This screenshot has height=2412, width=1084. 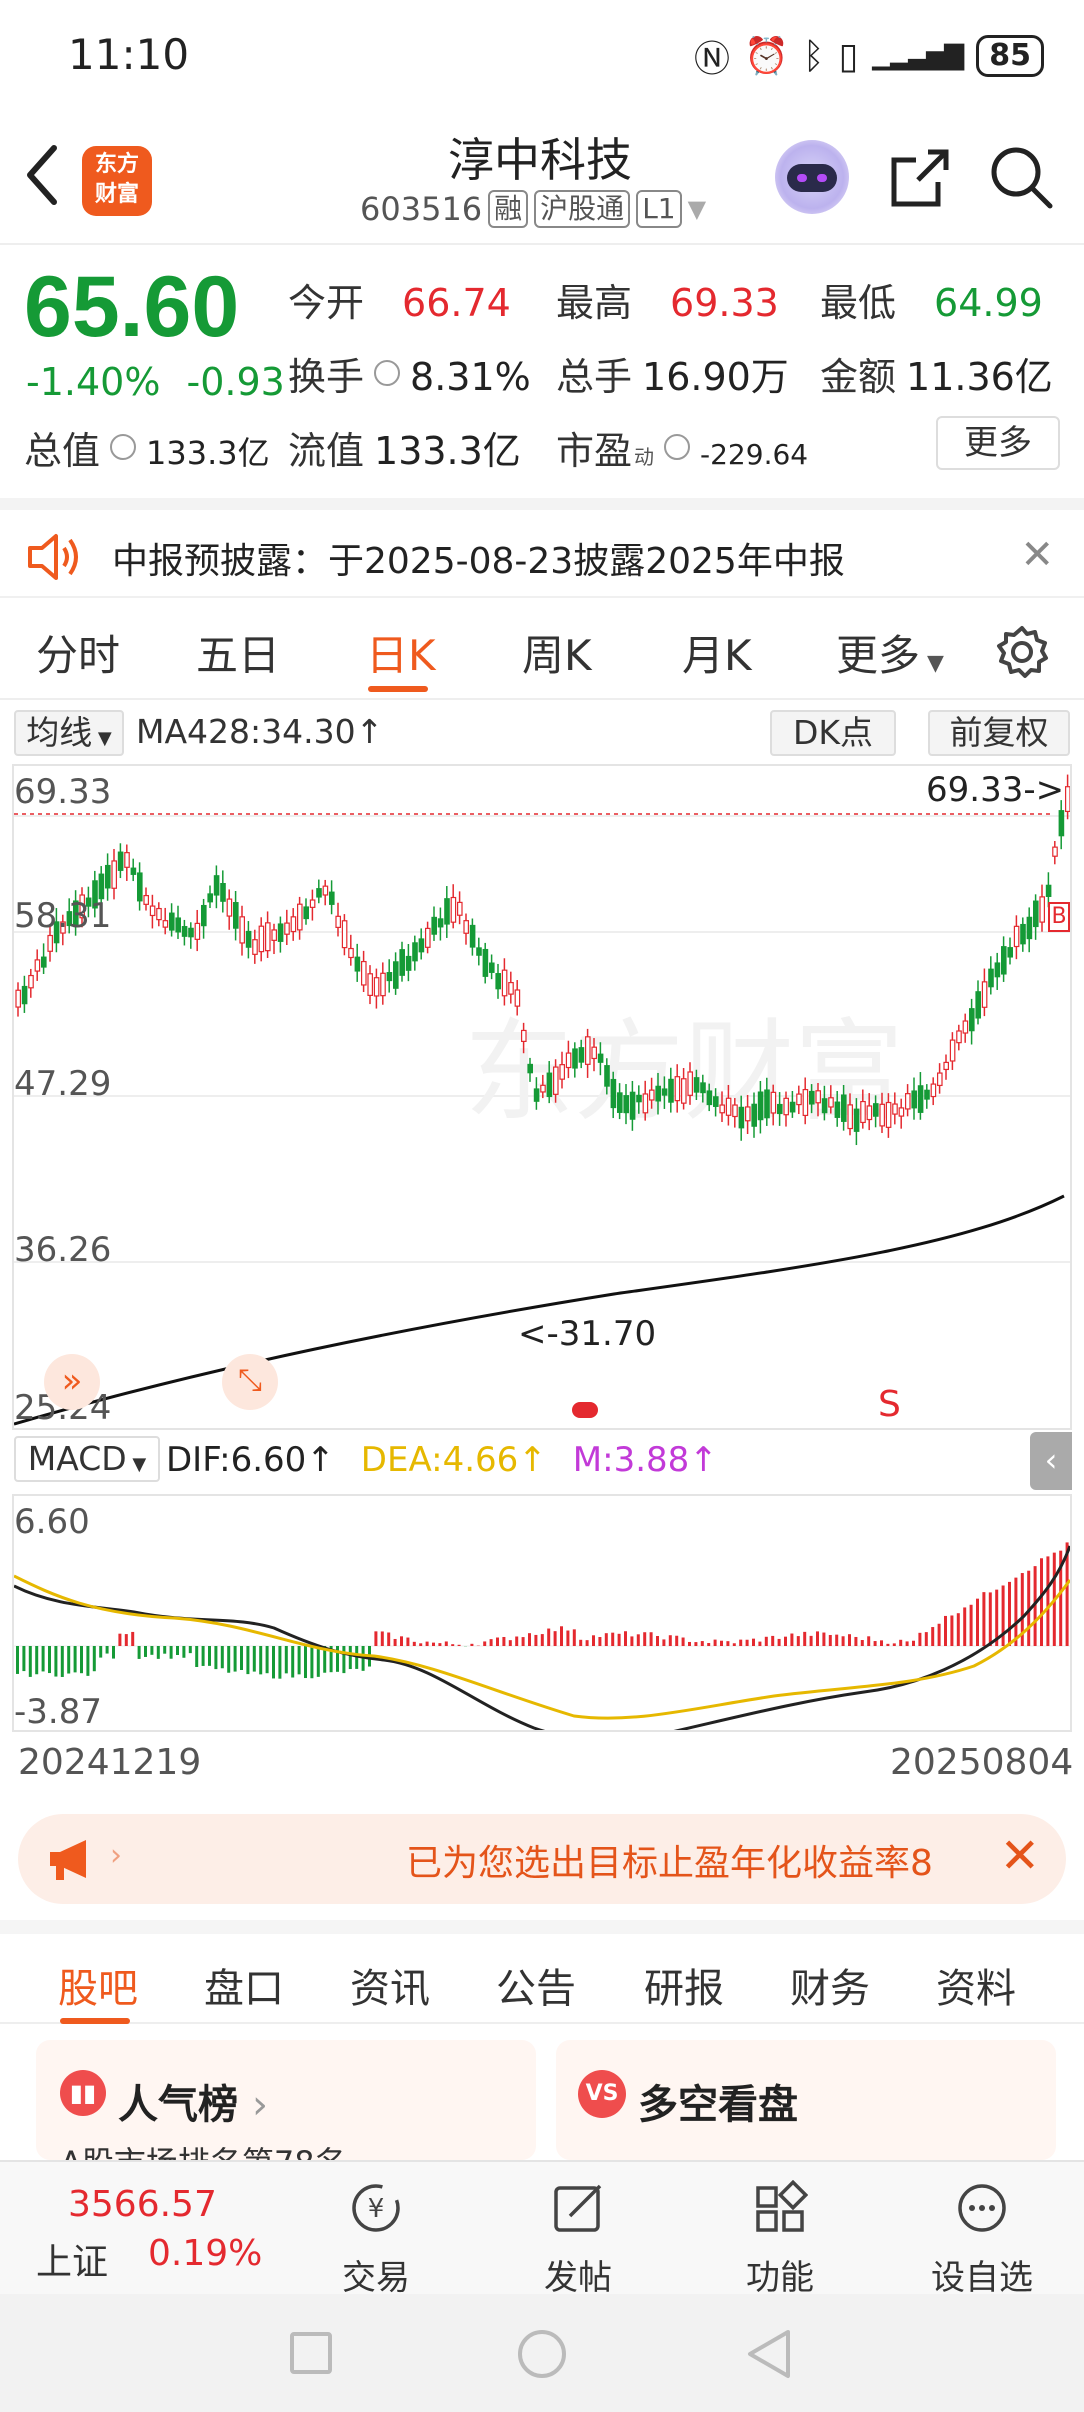 I want to click on more-button: 更多, so click(x=998, y=443).